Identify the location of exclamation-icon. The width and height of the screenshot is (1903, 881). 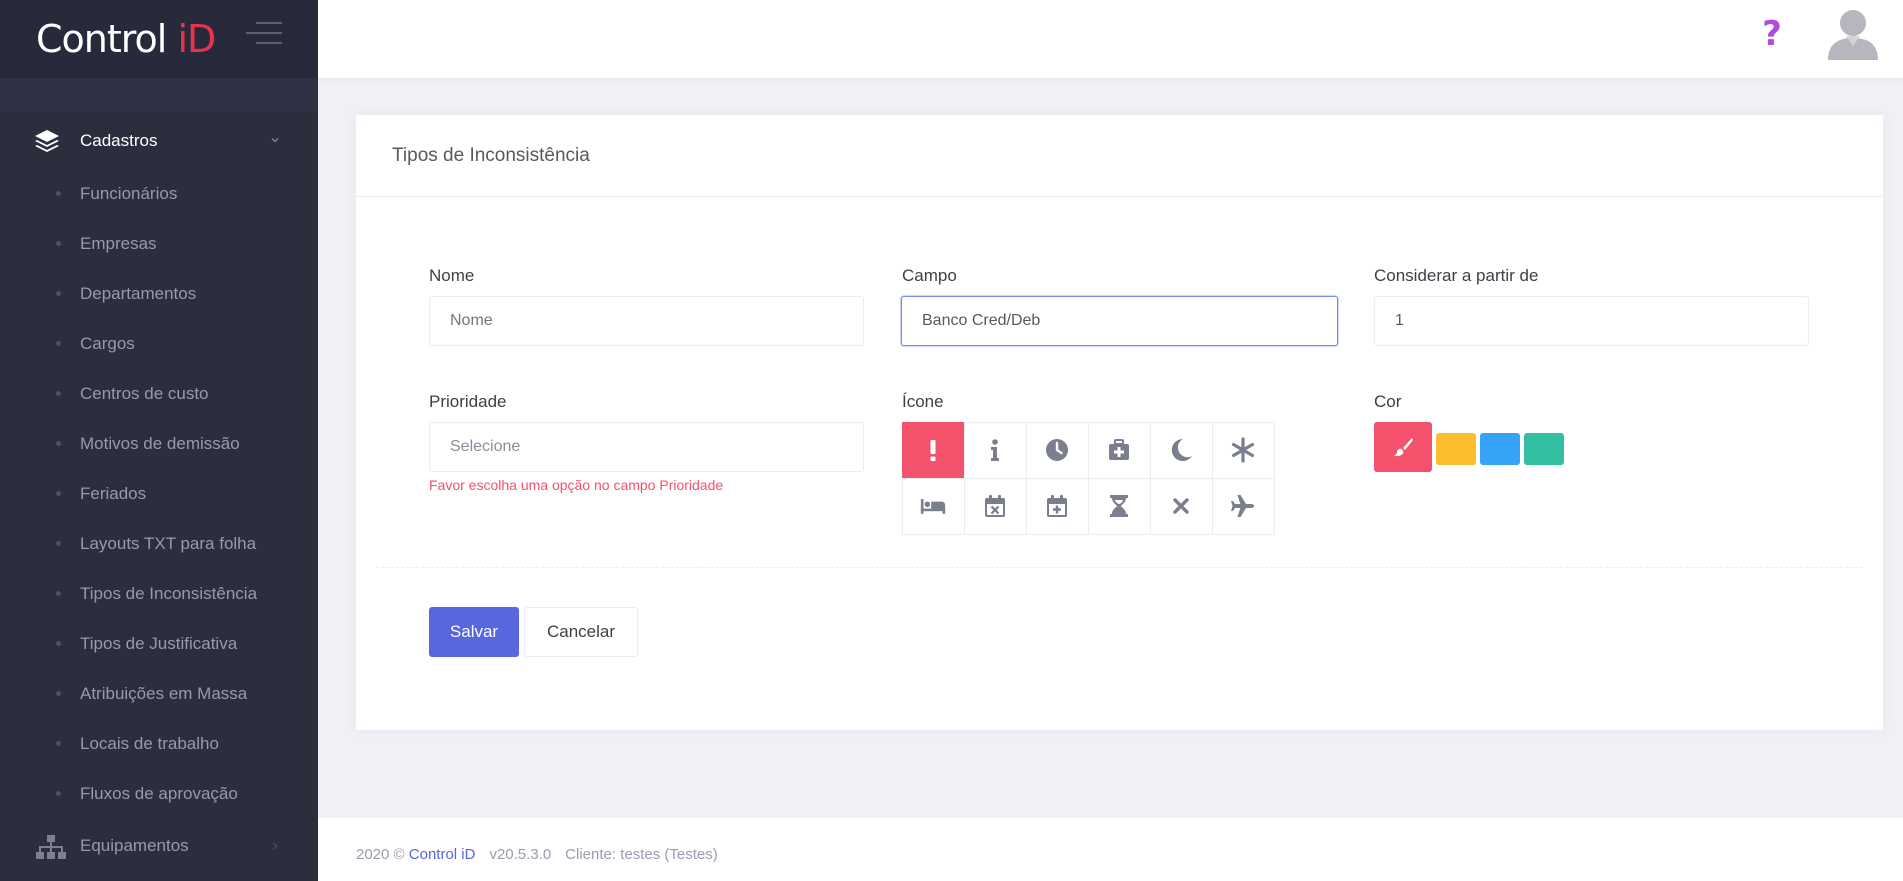
(933, 450).